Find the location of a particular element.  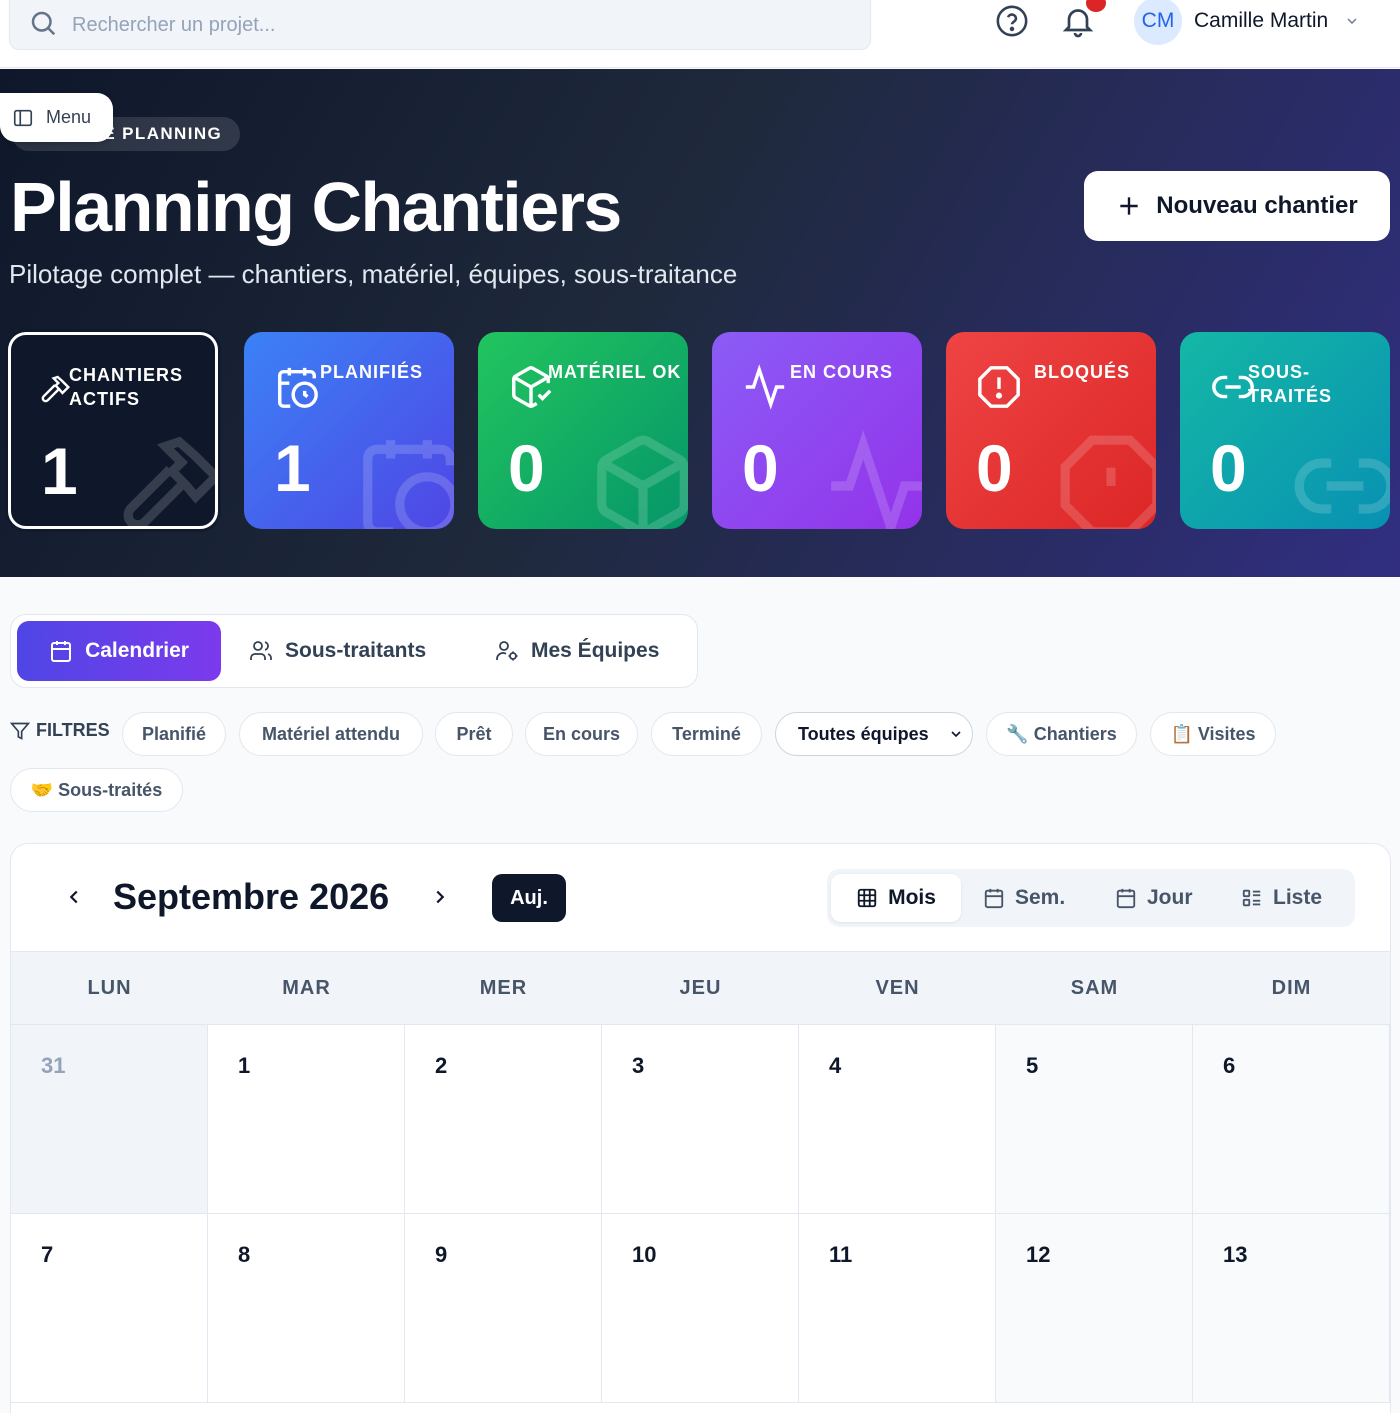

team-select: Toutes équipes is located at coordinates (874, 734).